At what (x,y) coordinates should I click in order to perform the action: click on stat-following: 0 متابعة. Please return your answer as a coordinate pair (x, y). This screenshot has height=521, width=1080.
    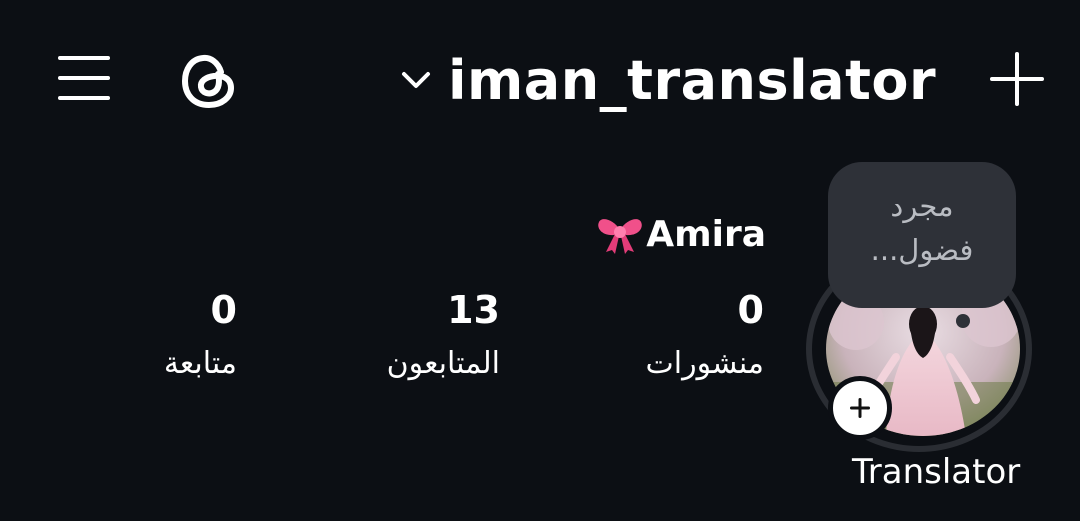
    Looking at the image, I should click on (118, 337).